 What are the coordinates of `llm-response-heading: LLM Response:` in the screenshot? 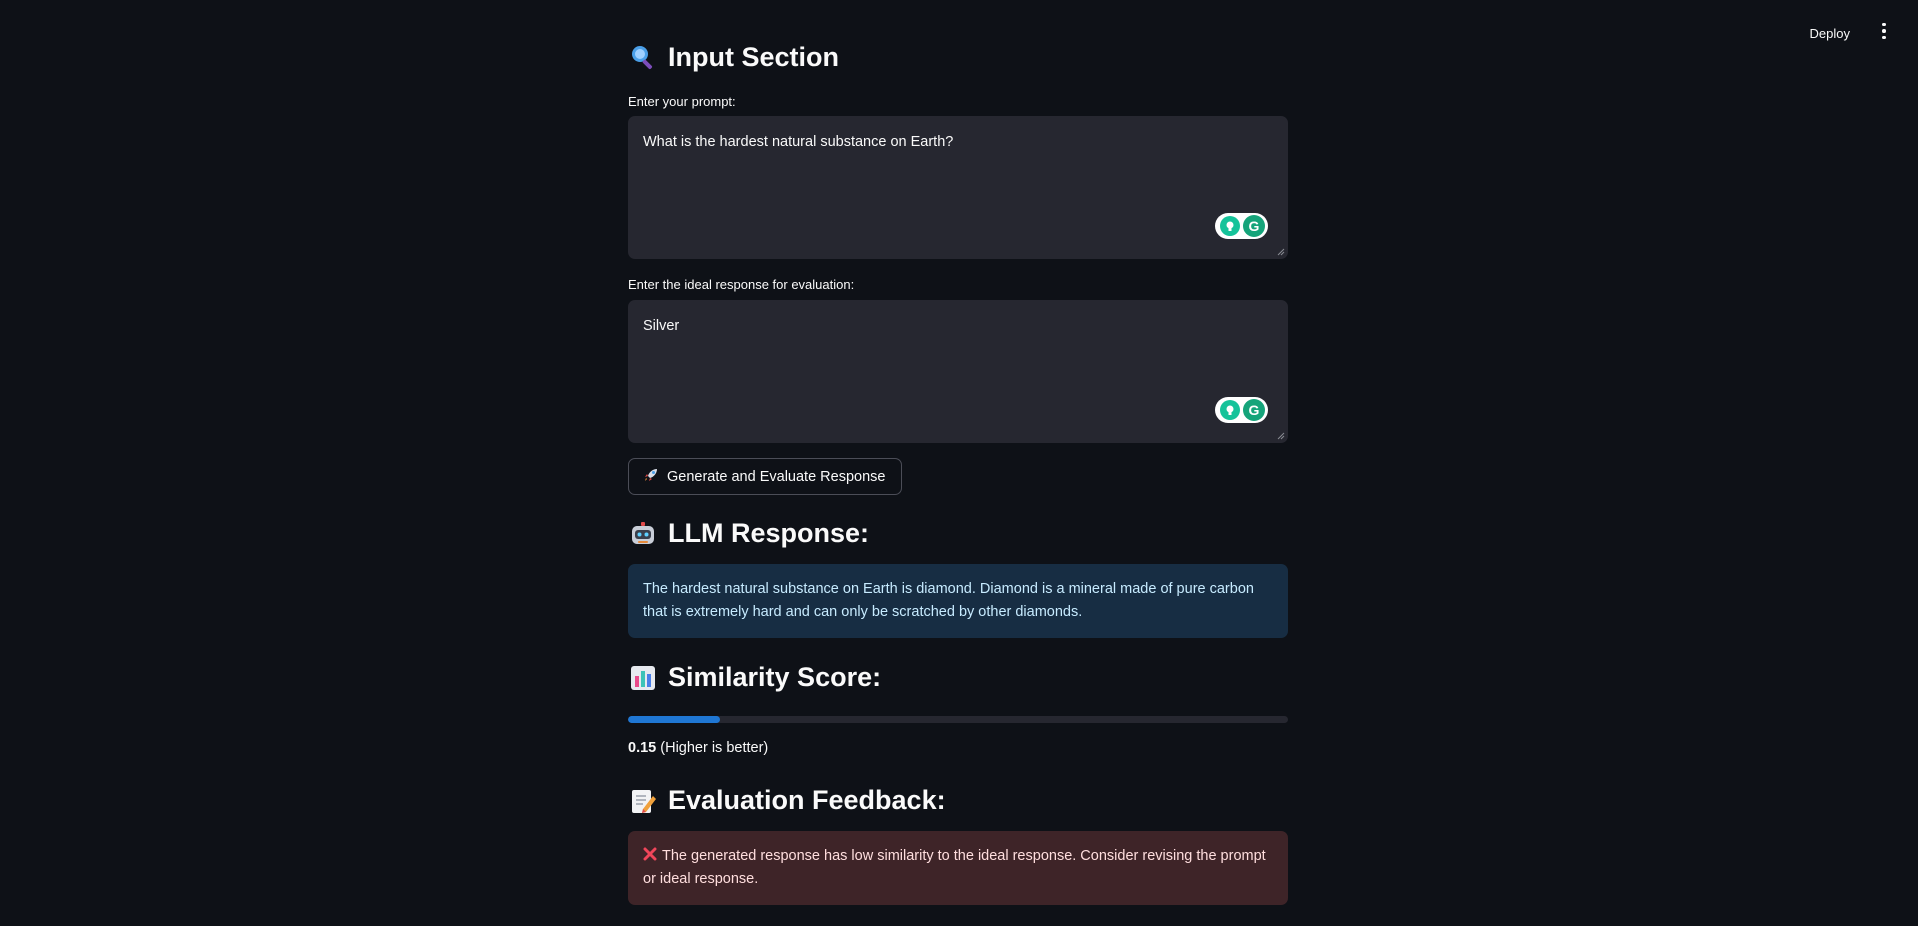 It's located at (748, 533).